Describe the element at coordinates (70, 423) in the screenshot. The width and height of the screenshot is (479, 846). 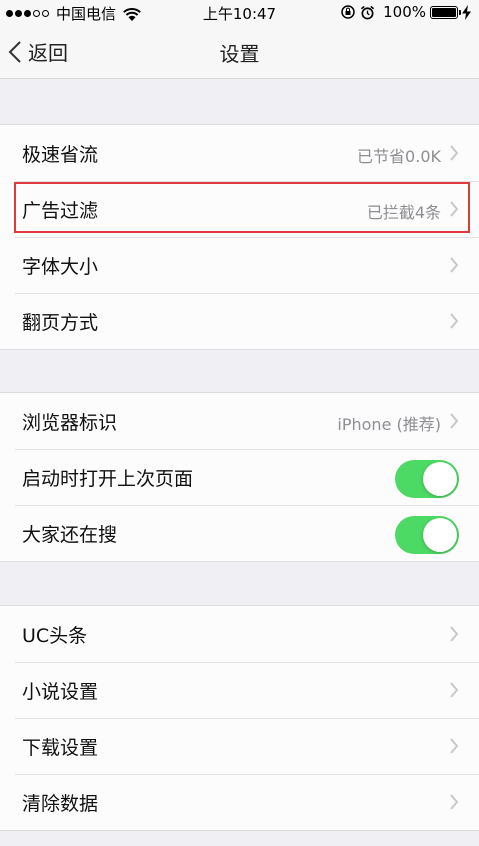
I see `row-label: 浏览器标识` at that location.